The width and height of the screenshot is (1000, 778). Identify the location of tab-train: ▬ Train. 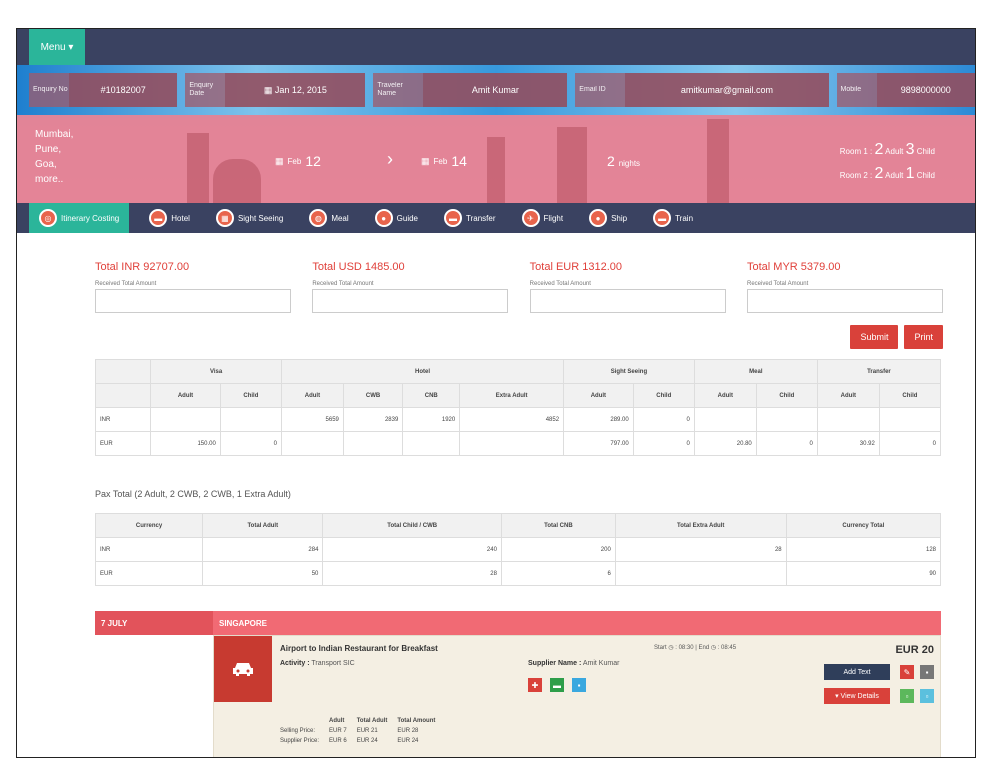
(673, 218).